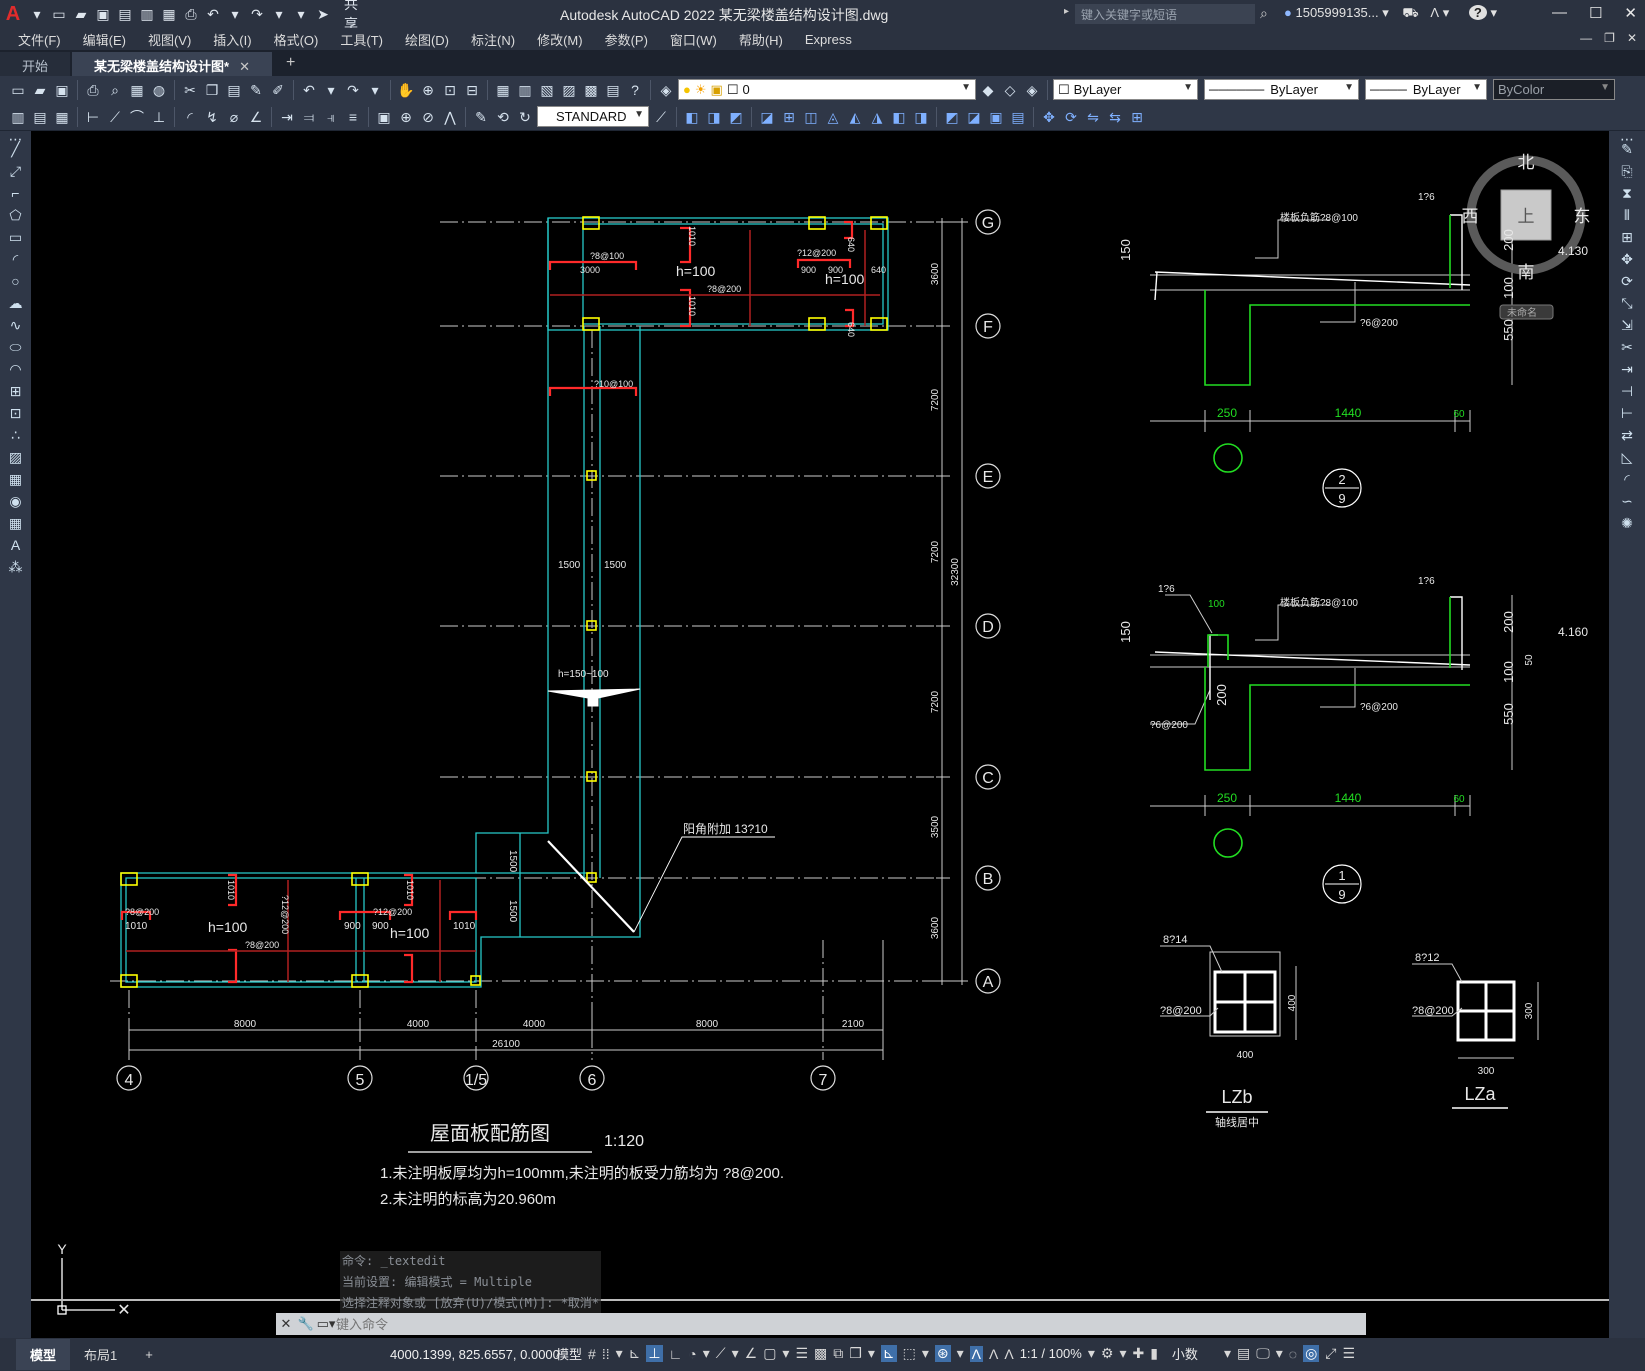 This screenshot has height=1371, width=1645. Describe the element at coordinates (714, 117) in the screenshot. I see `cylinder-icon: ◨` at that location.